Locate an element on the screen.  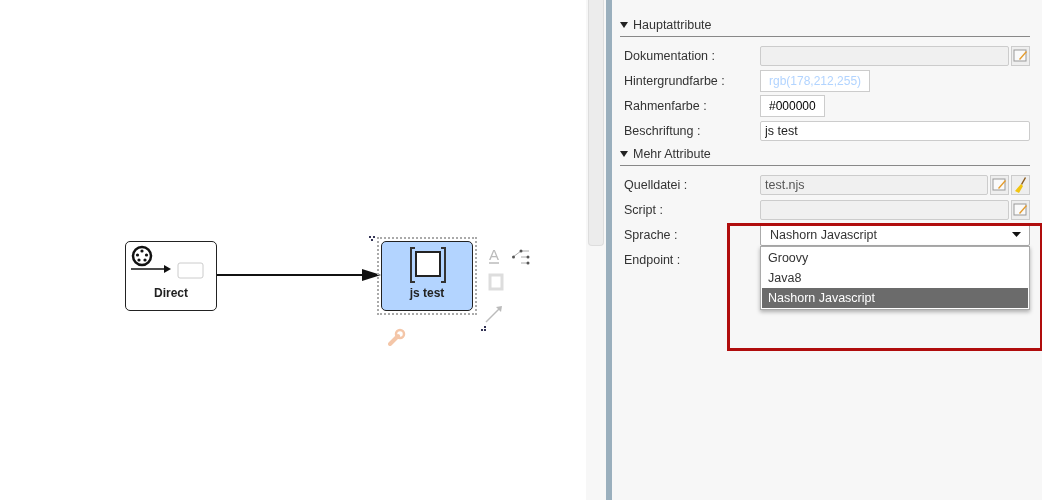
field-label: Script : is located at coordinates (643, 209).